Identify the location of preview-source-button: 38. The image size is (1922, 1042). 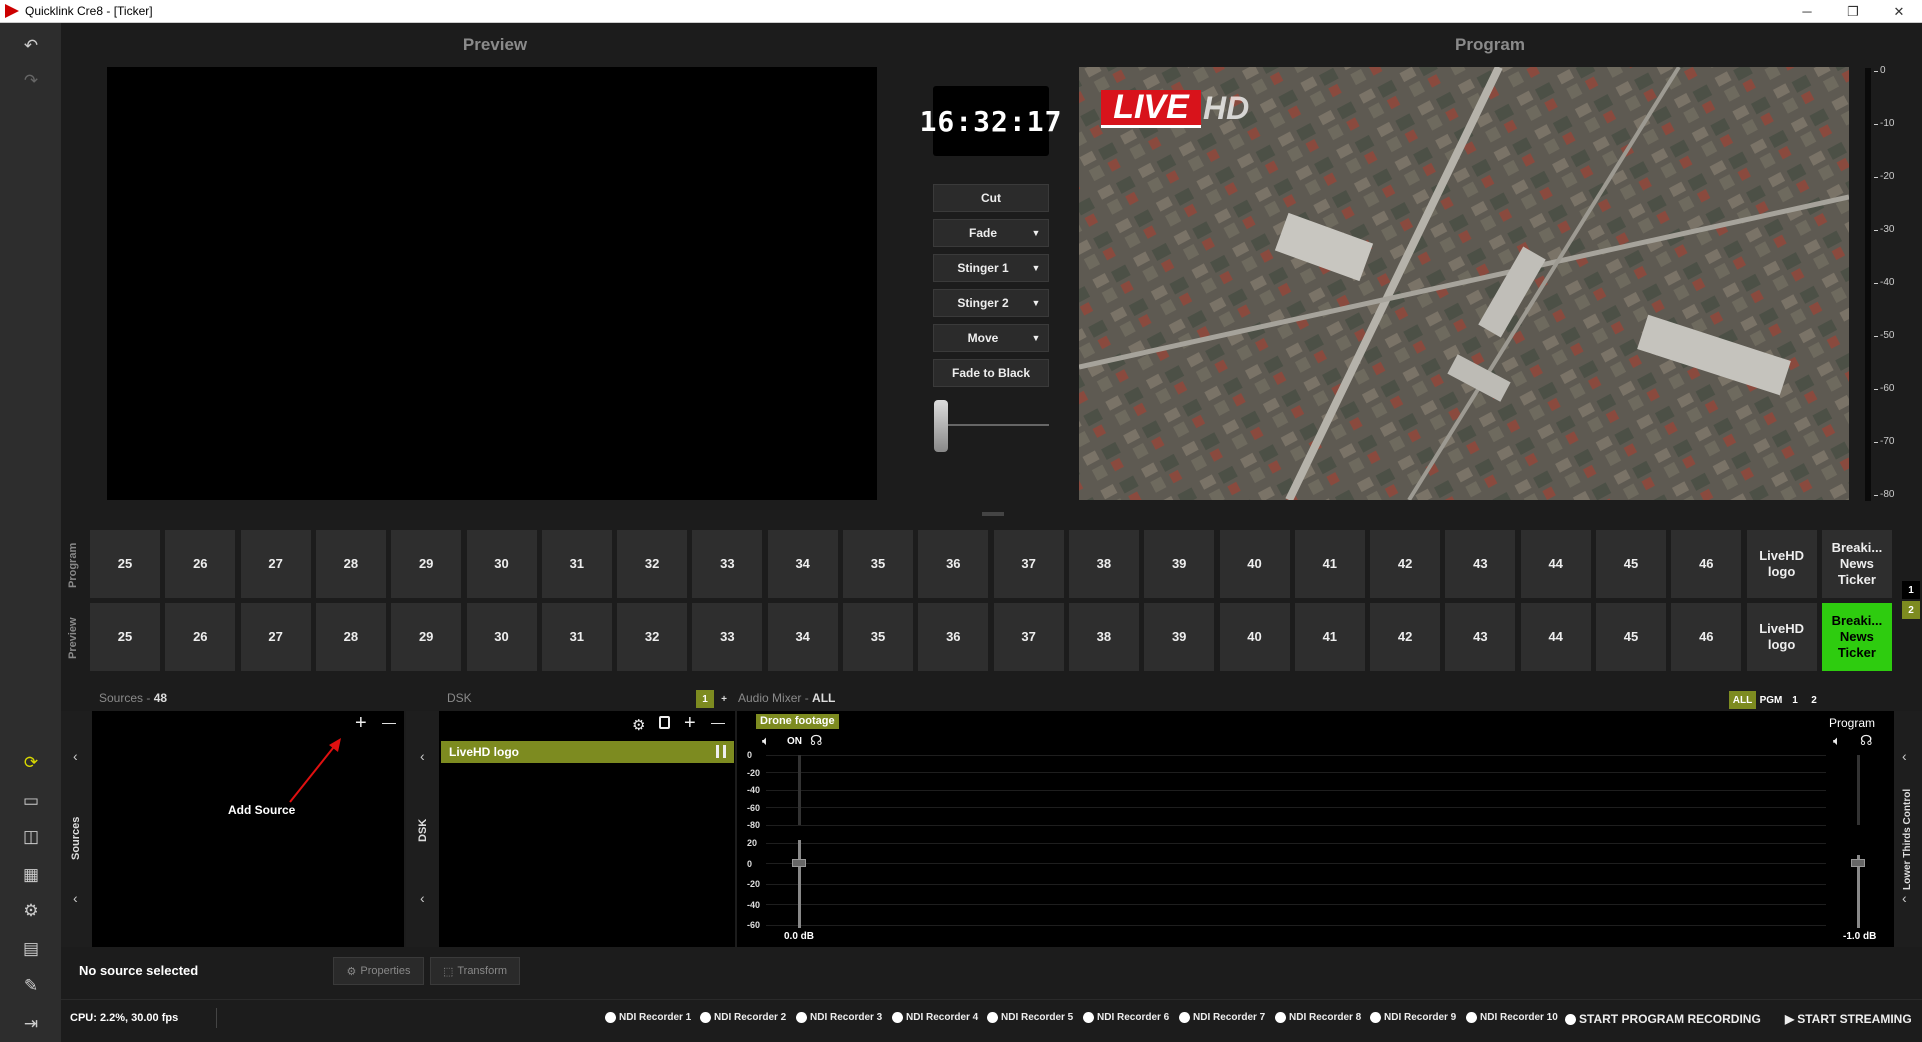
(1103, 637).